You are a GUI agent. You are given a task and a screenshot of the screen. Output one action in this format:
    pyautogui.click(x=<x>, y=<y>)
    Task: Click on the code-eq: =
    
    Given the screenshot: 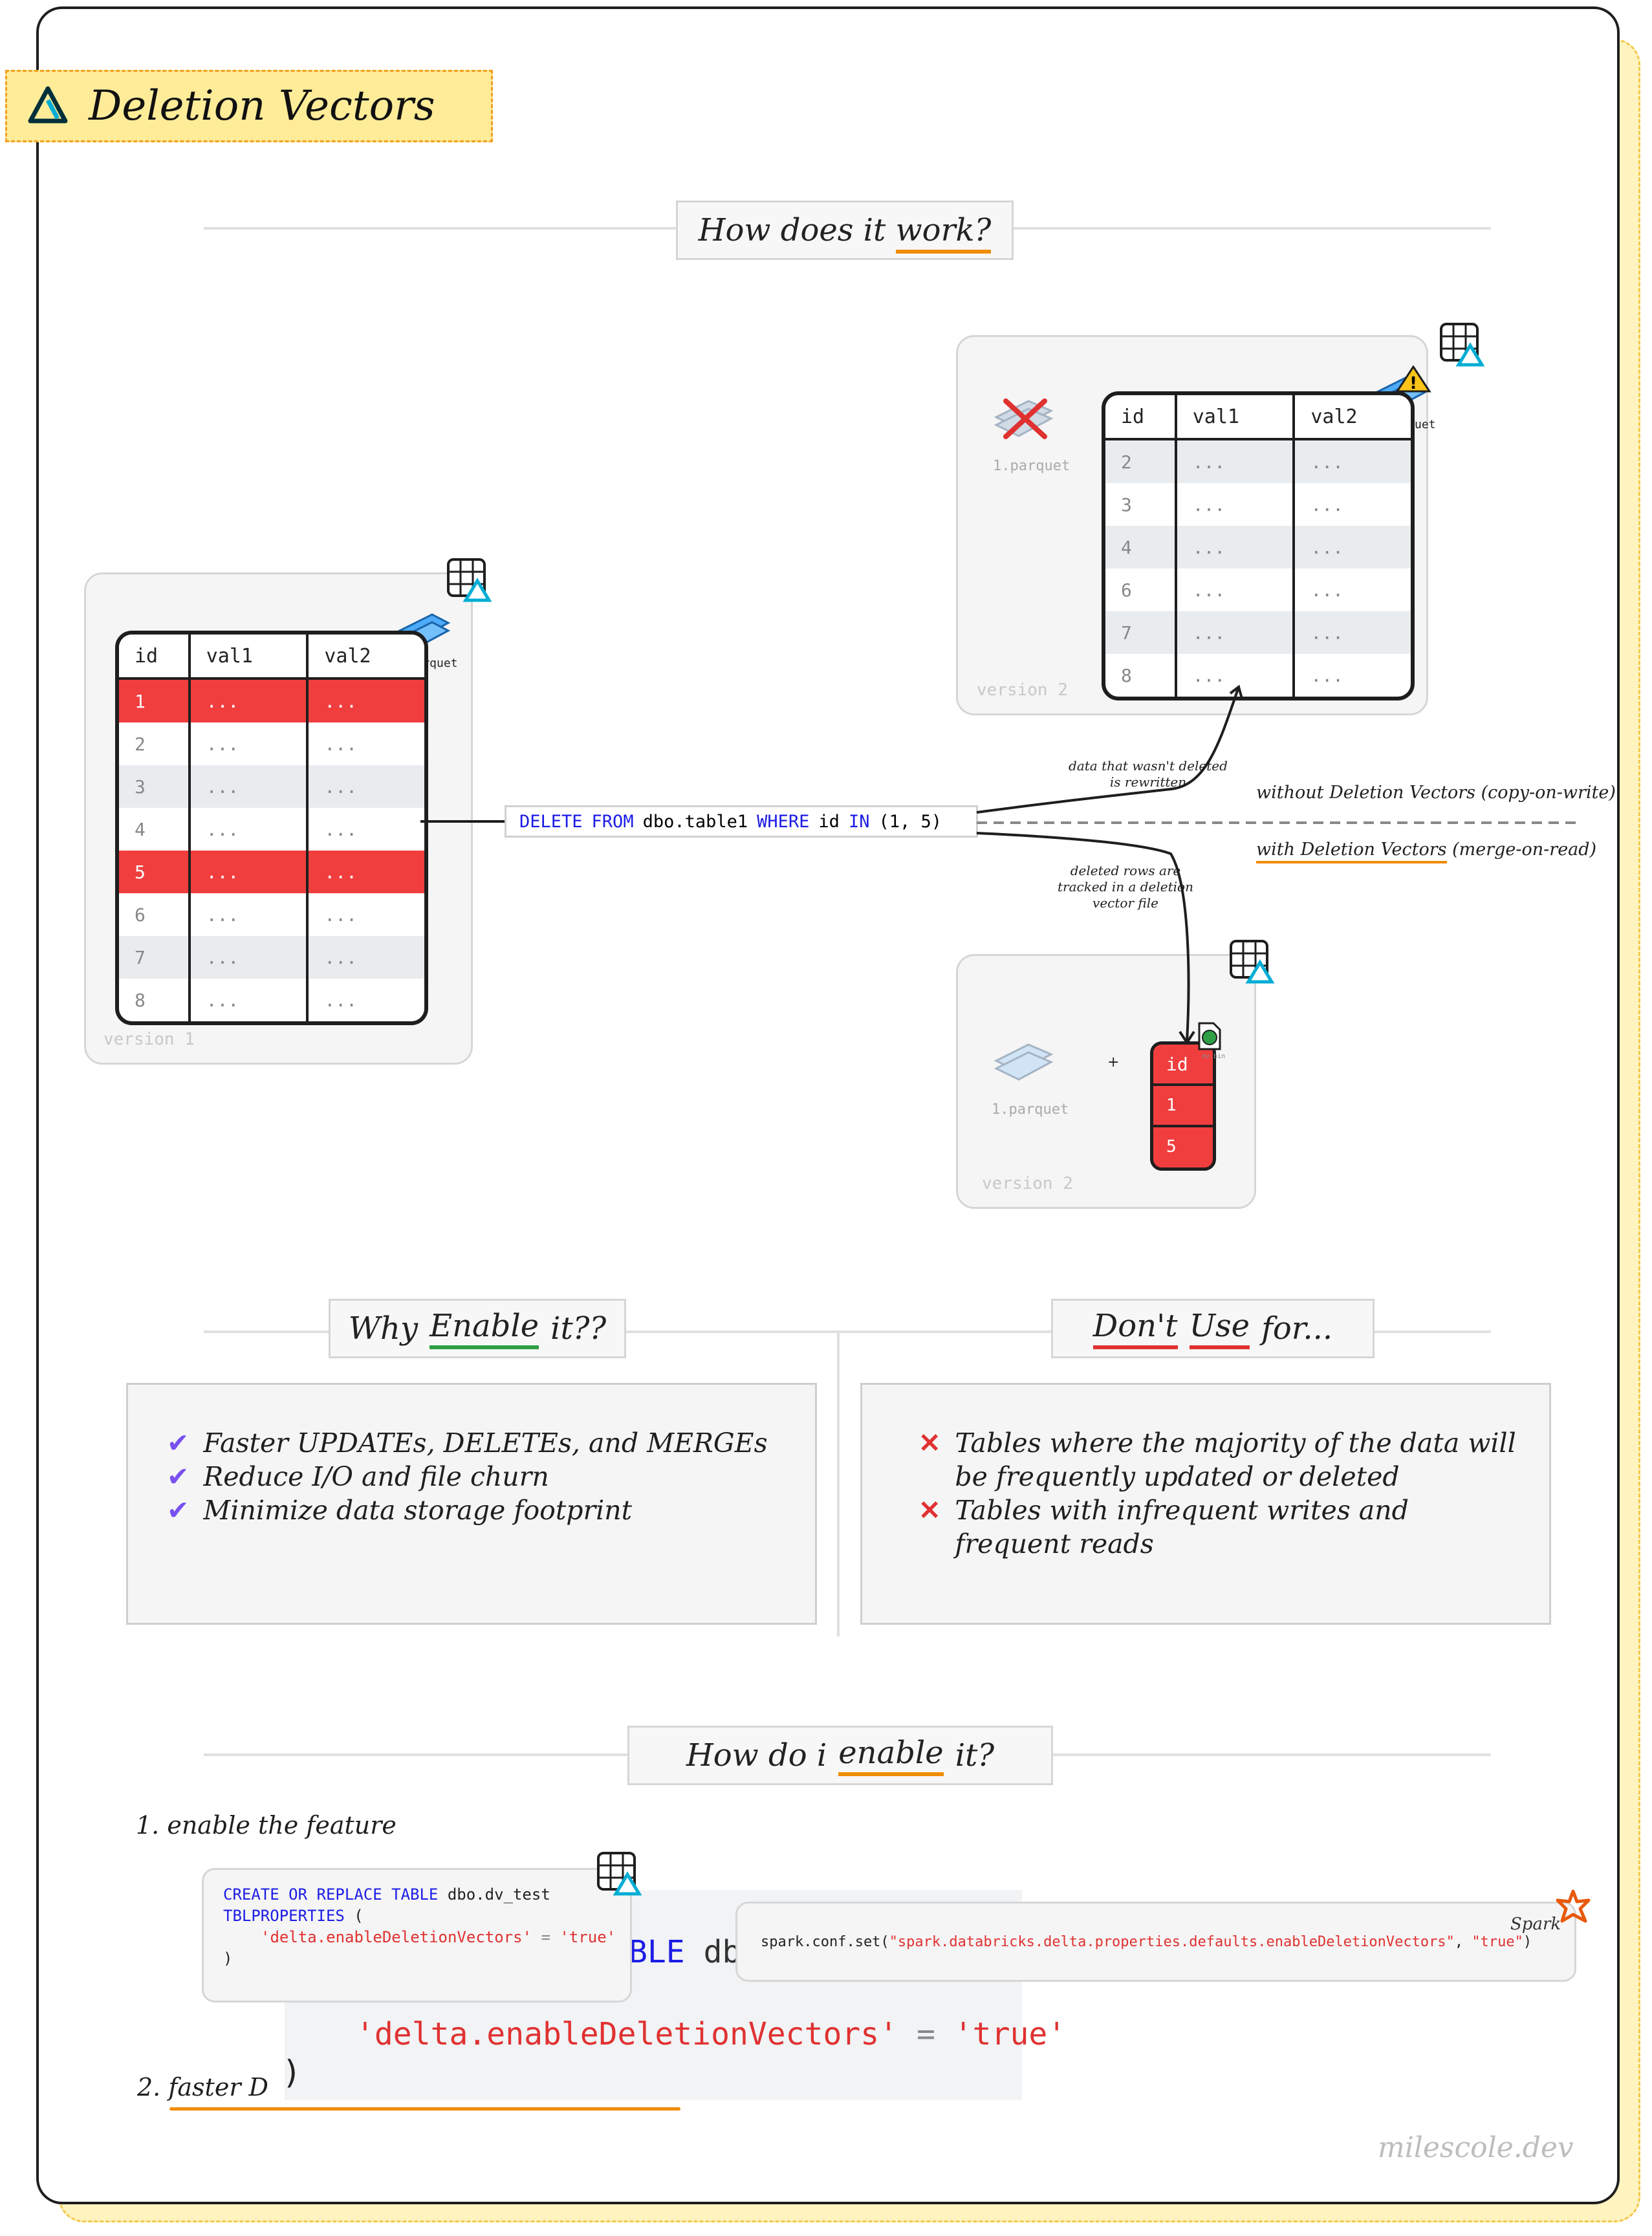 What is the action you would take?
    pyautogui.click(x=545, y=1937)
    